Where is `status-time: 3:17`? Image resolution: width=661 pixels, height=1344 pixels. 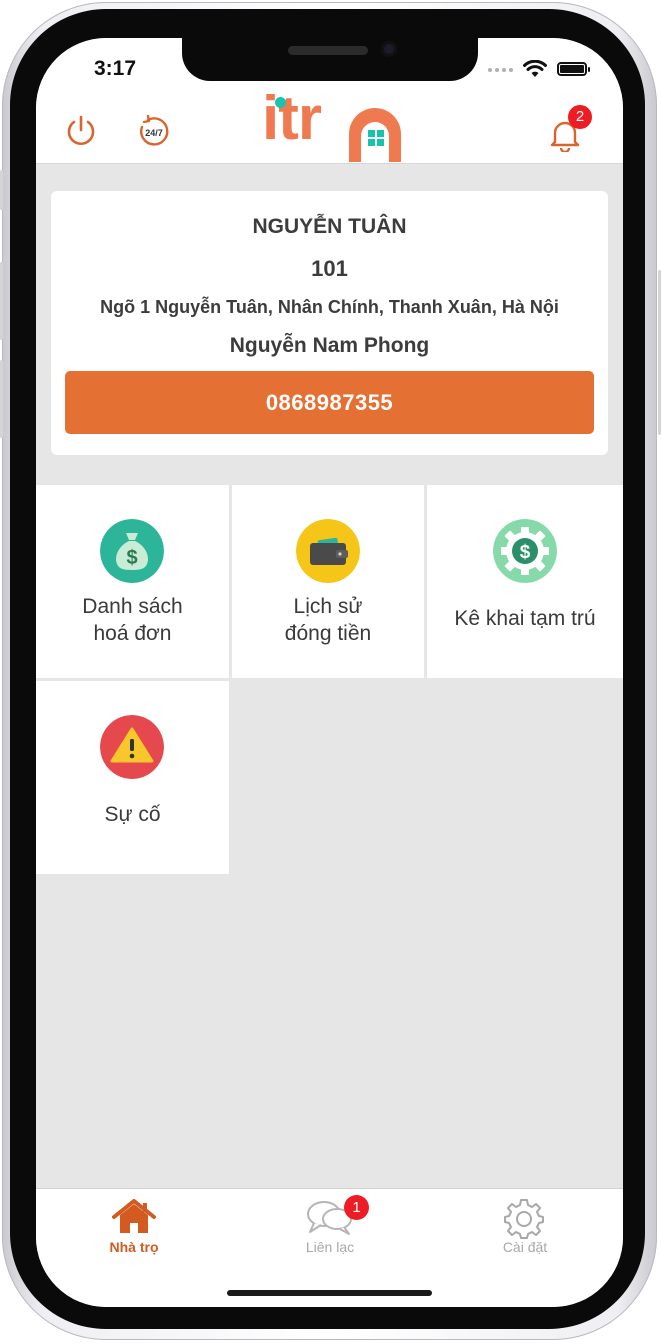
status-time: 3:17 is located at coordinates (115, 68).